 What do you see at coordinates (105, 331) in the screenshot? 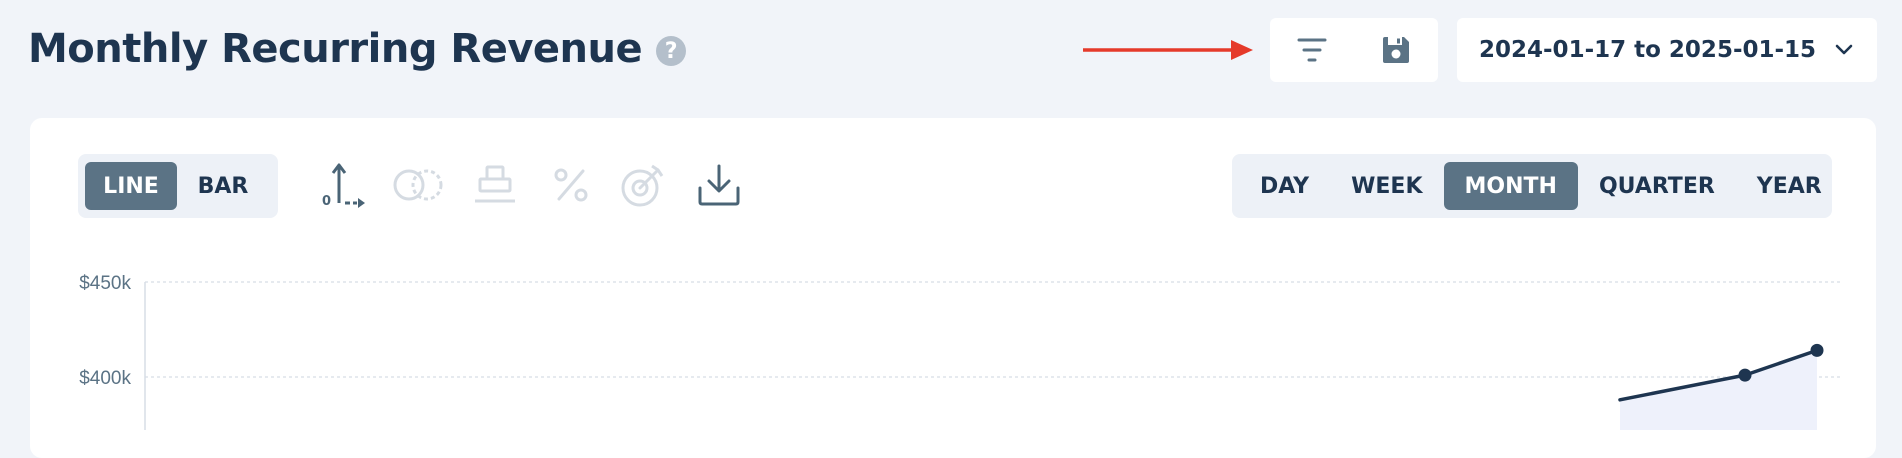
I see `chart-y-tick-labels: $450k $400k` at bounding box center [105, 331].